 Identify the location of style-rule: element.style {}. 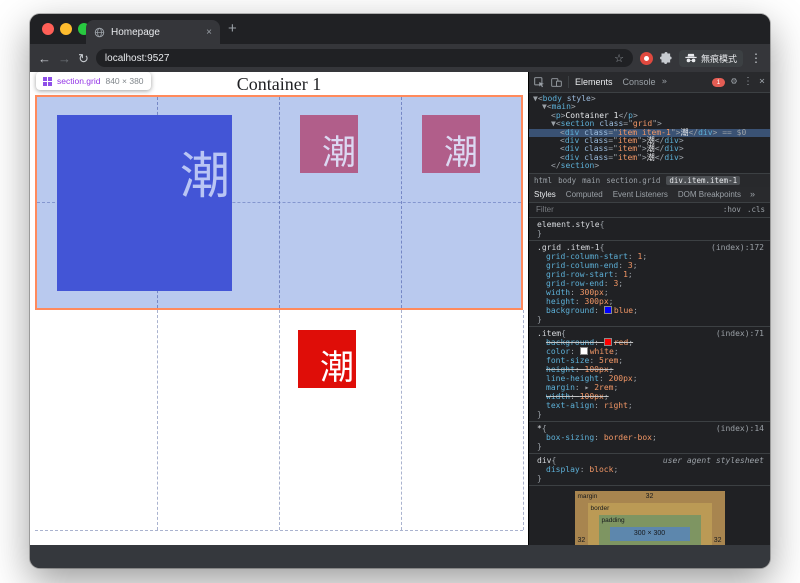
(649, 229).